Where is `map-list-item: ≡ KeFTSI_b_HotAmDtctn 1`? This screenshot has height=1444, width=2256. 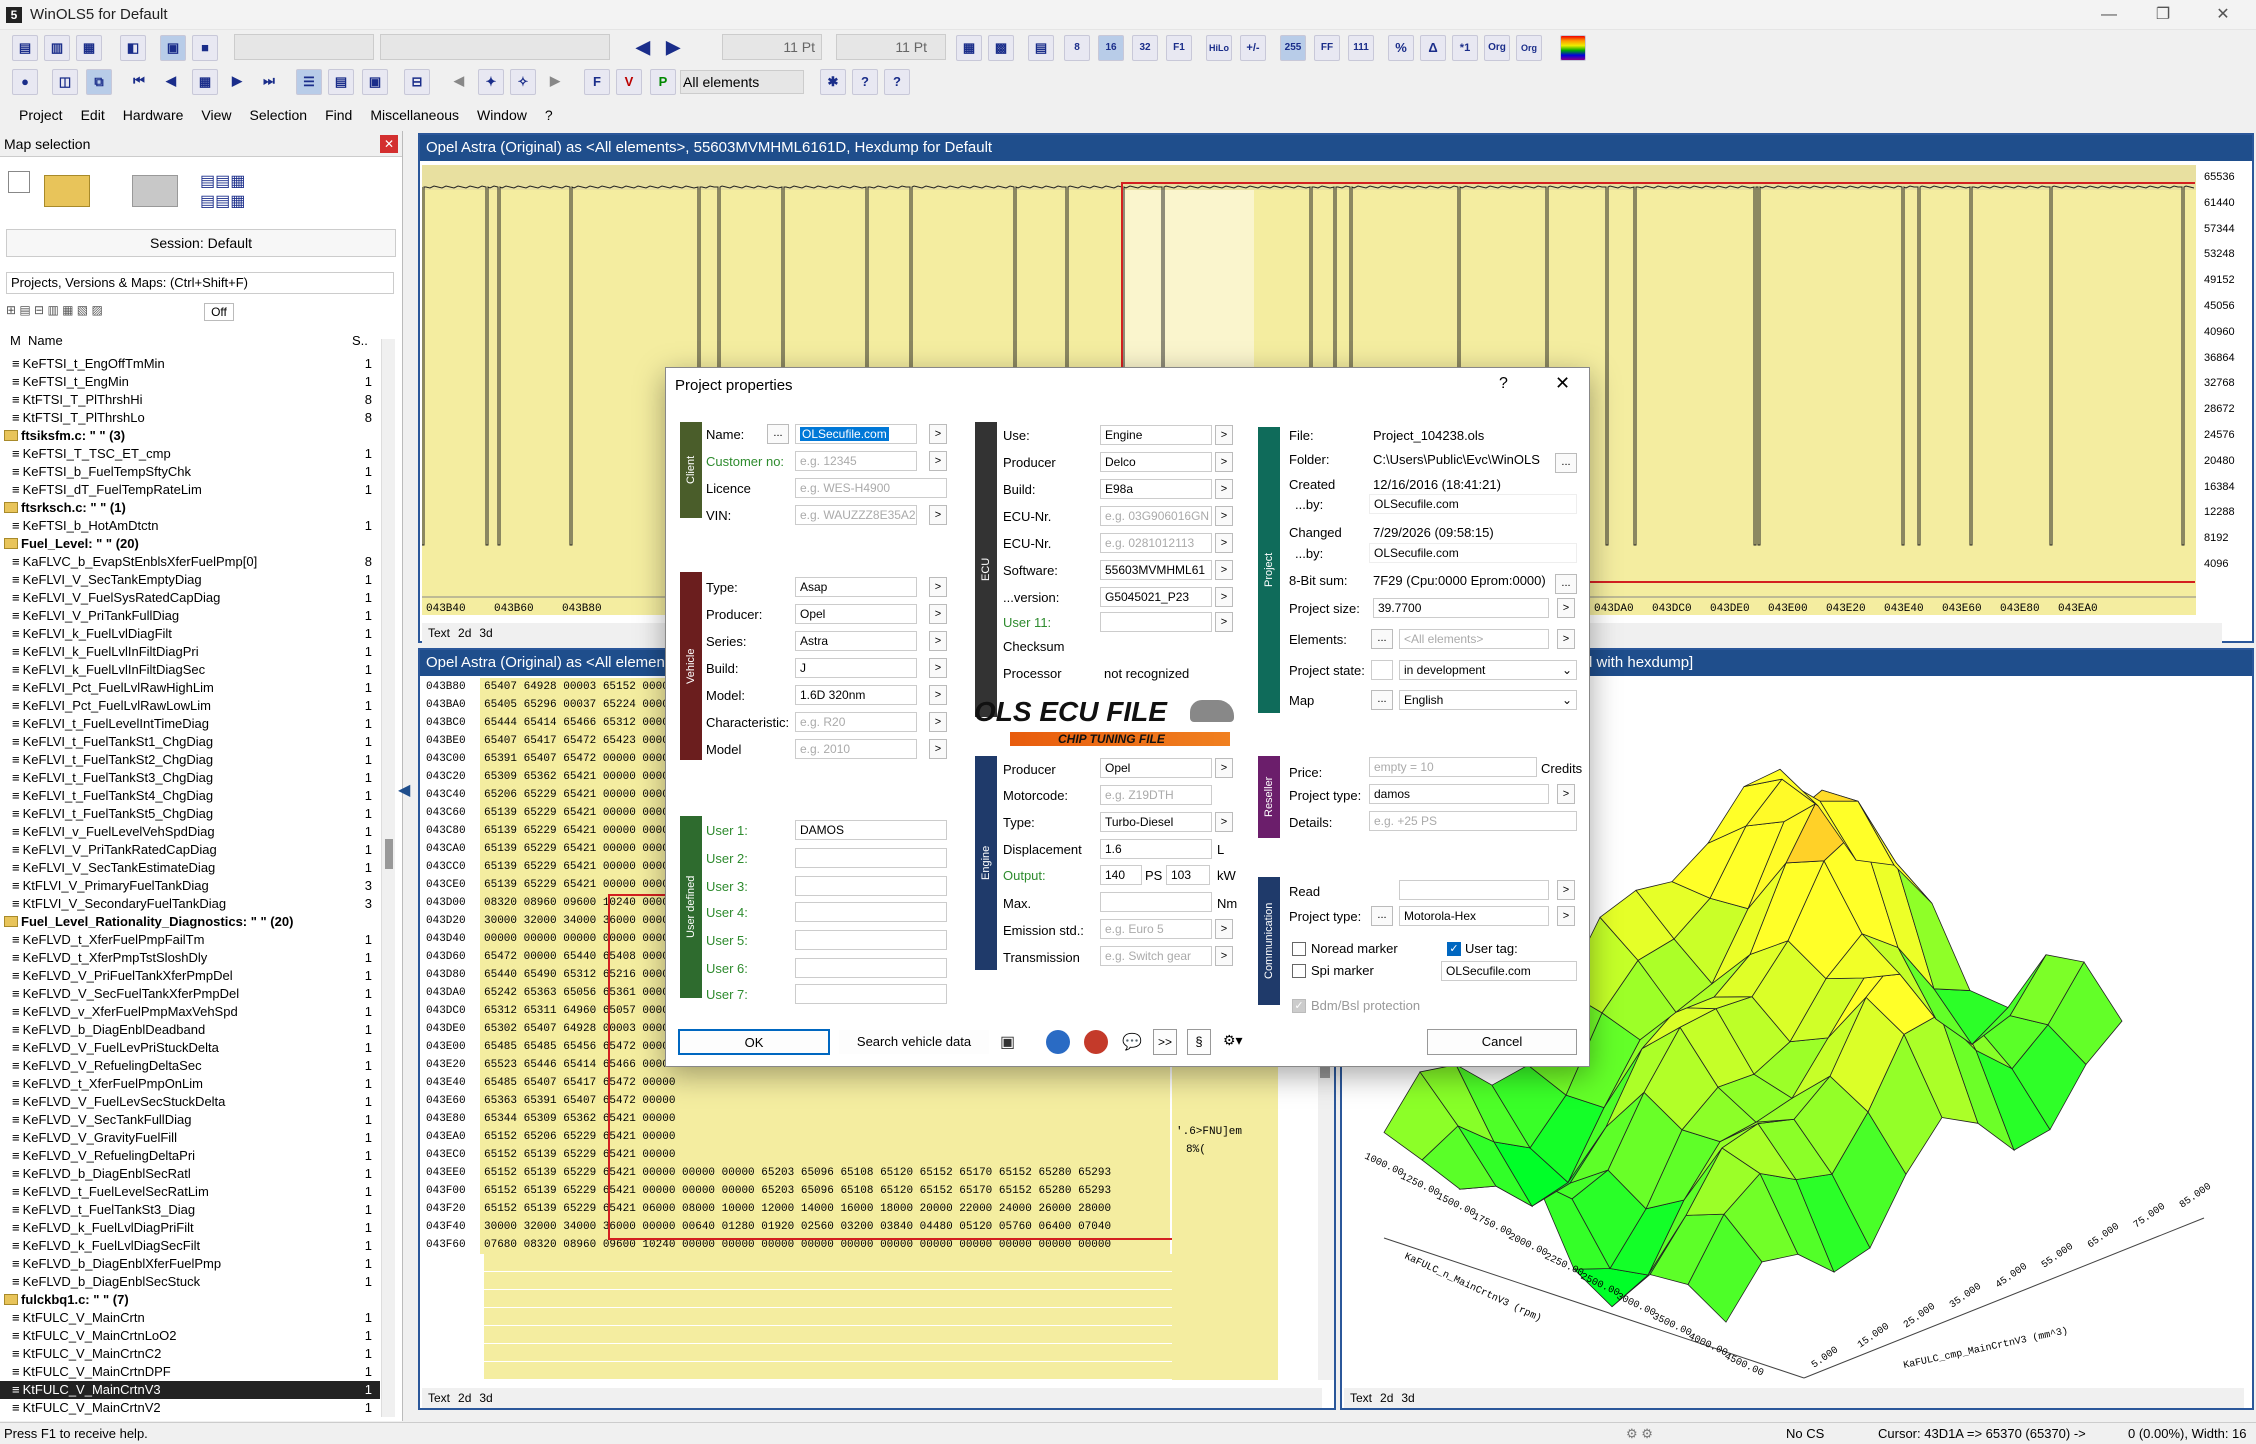 map-list-item: ≡ KeFTSI_b_HotAmDtctn 1 is located at coordinates (190, 526).